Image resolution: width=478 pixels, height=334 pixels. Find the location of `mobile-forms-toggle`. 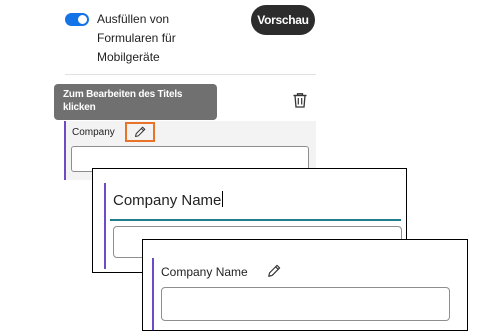

mobile-forms-toggle is located at coordinates (77, 19).